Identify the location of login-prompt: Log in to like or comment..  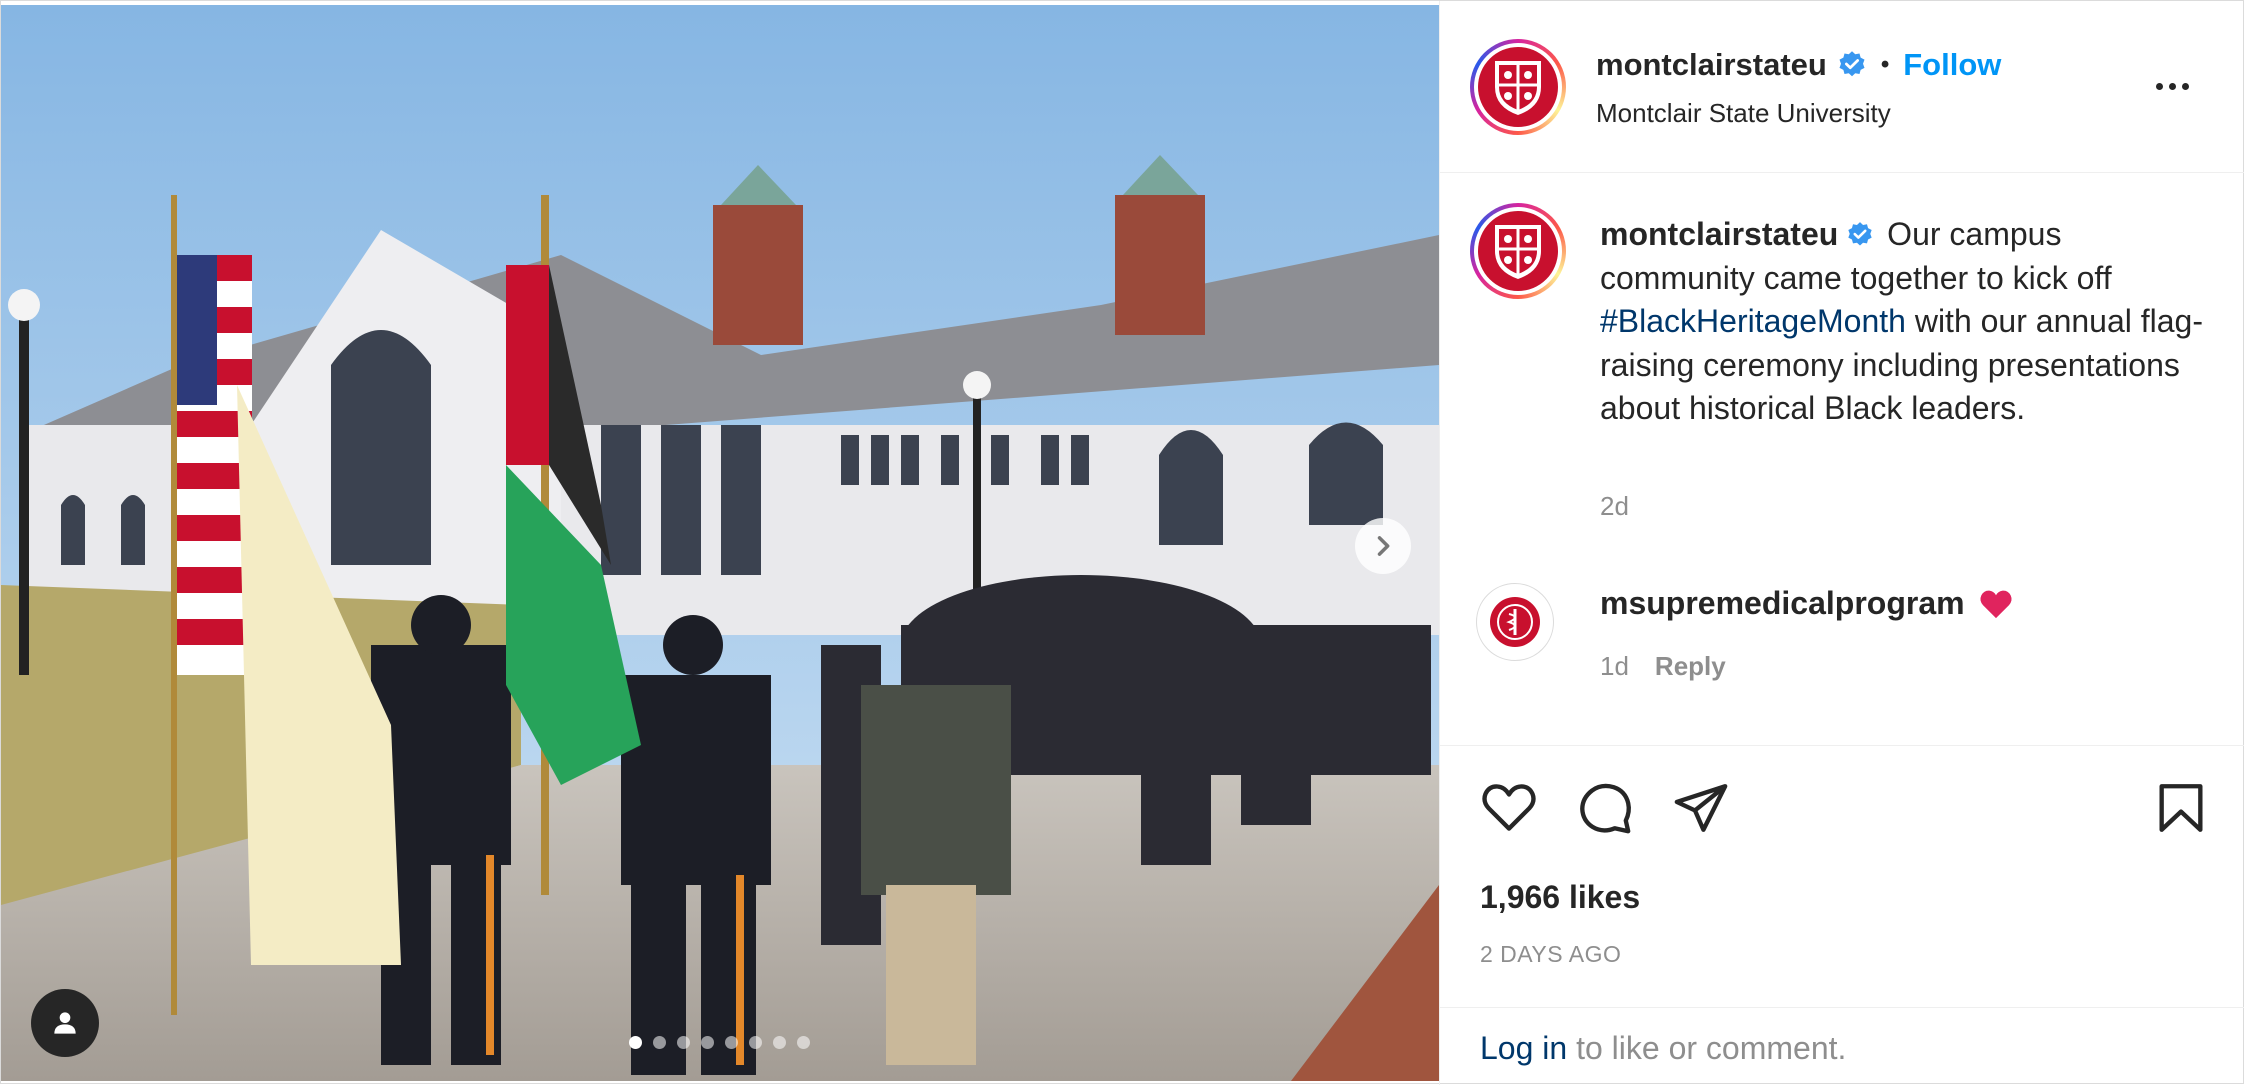
(1663, 1048).